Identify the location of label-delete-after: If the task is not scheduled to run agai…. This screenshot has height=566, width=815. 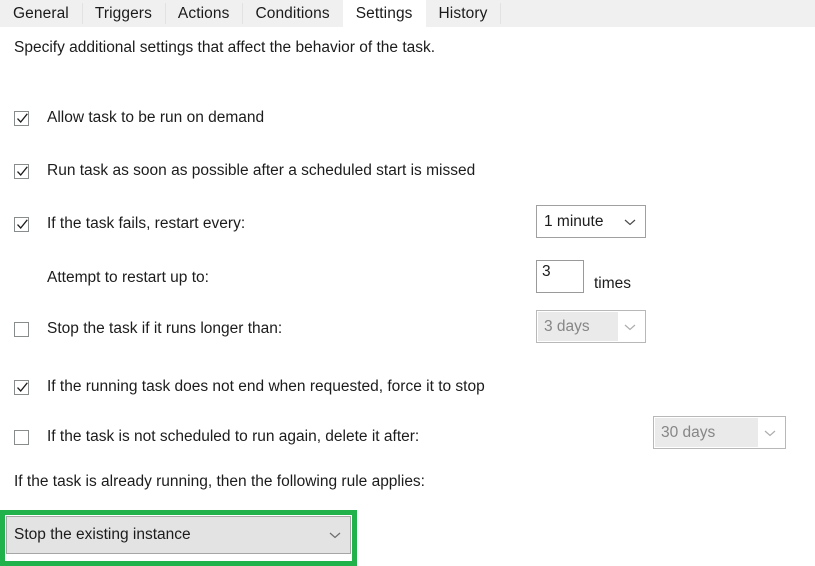
(233, 437).